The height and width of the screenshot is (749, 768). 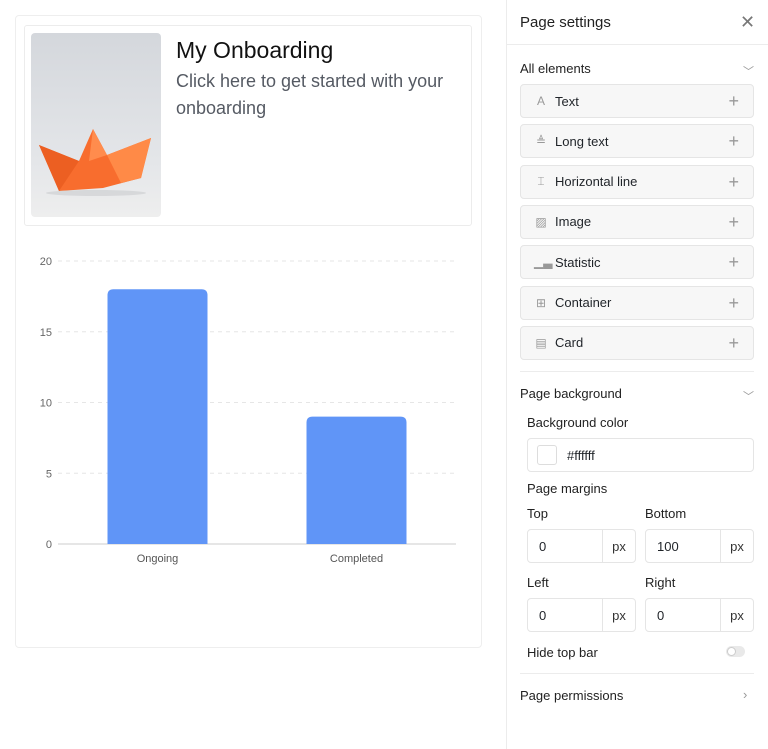 I want to click on margin-left-value: 0, so click(x=565, y=615).